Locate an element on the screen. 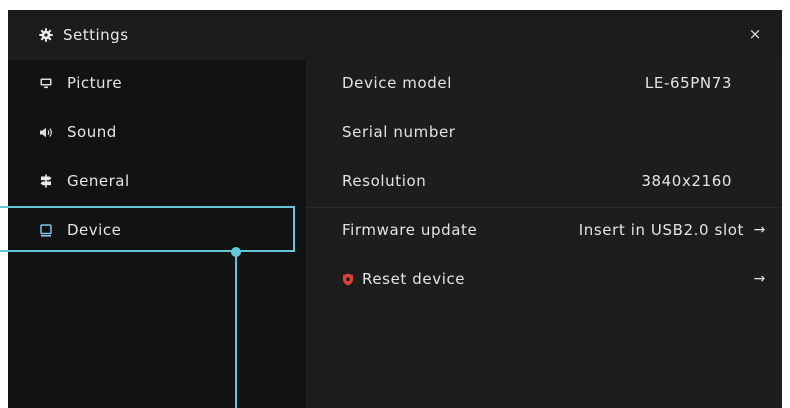  resolution-row: Resolution 3840x2160 is located at coordinates (544, 181).